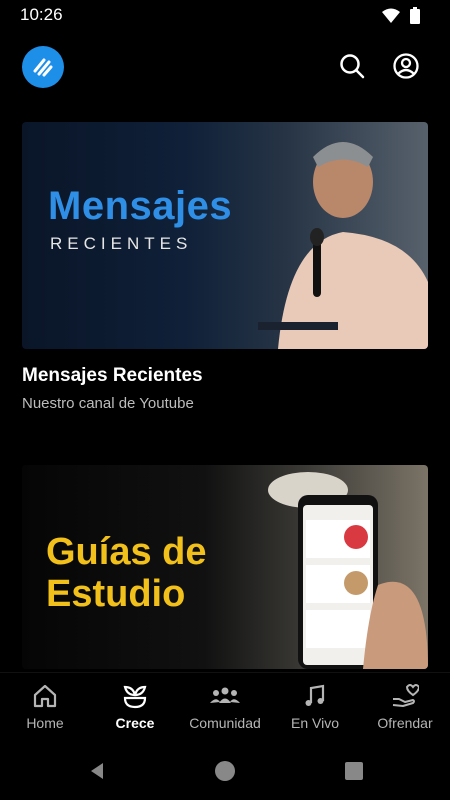  What do you see at coordinates (405, 708) in the screenshot?
I see `nav-item-ofrendar: Ofrendar` at bounding box center [405, 708].